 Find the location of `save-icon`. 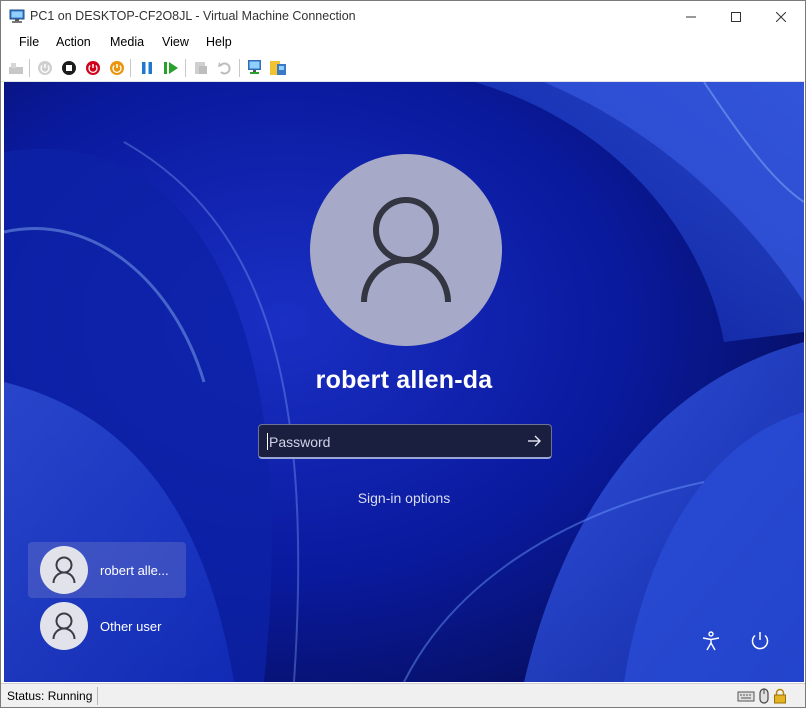

save-icon is located at coordinates (117, 68).